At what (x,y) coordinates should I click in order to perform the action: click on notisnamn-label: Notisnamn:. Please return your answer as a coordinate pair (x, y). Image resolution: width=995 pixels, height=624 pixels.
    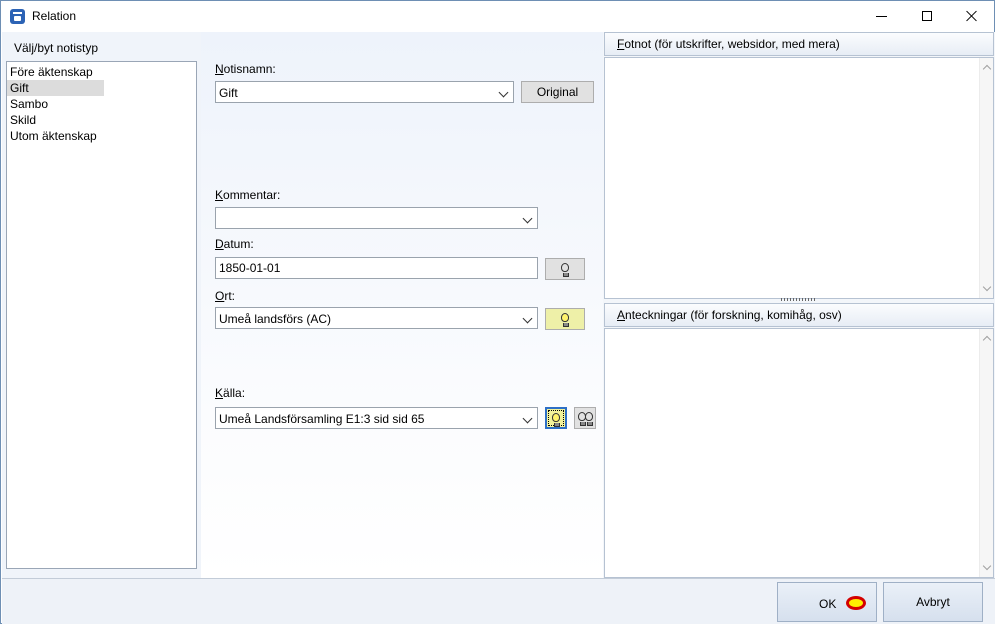
    Looking at the image, I should click on (245, 69).